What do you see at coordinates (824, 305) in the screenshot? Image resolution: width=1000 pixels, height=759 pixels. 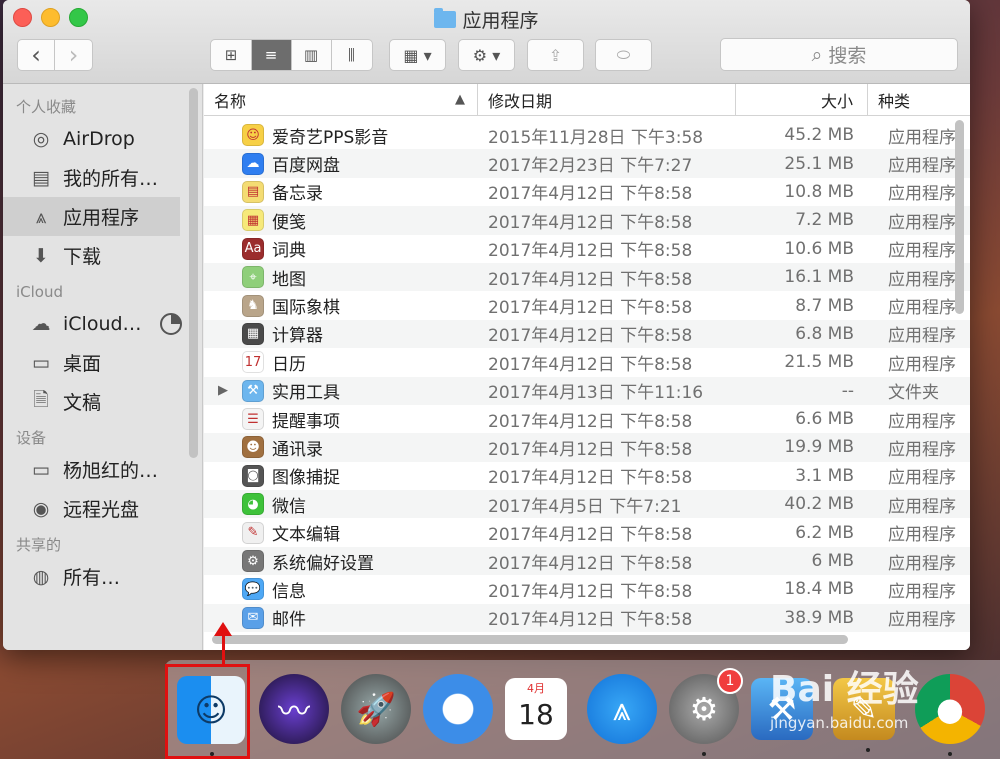 I see `file-size: 8.7 MB` at bounding box center [824, 305].